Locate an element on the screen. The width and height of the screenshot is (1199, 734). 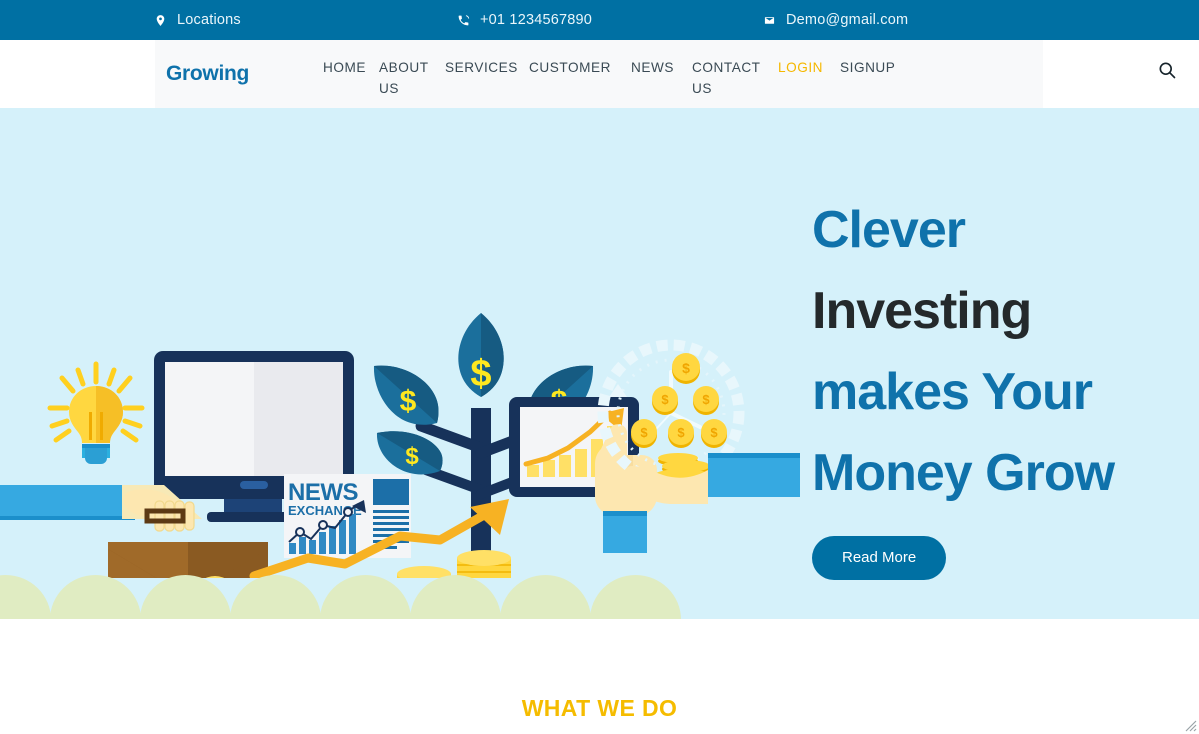
headline-line-2: Investing is located at coordinates (922, 311).